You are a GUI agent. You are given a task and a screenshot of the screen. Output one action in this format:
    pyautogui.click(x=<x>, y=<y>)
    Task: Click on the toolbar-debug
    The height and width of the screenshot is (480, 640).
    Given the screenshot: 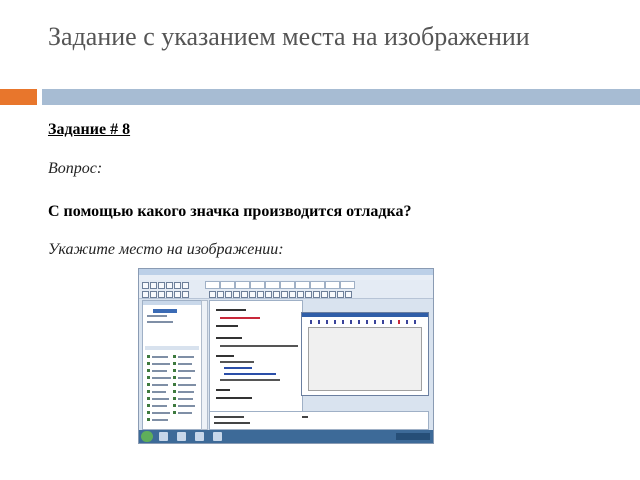 What is the action you would take?
    pyautogui.click(x=286, y=294)
    